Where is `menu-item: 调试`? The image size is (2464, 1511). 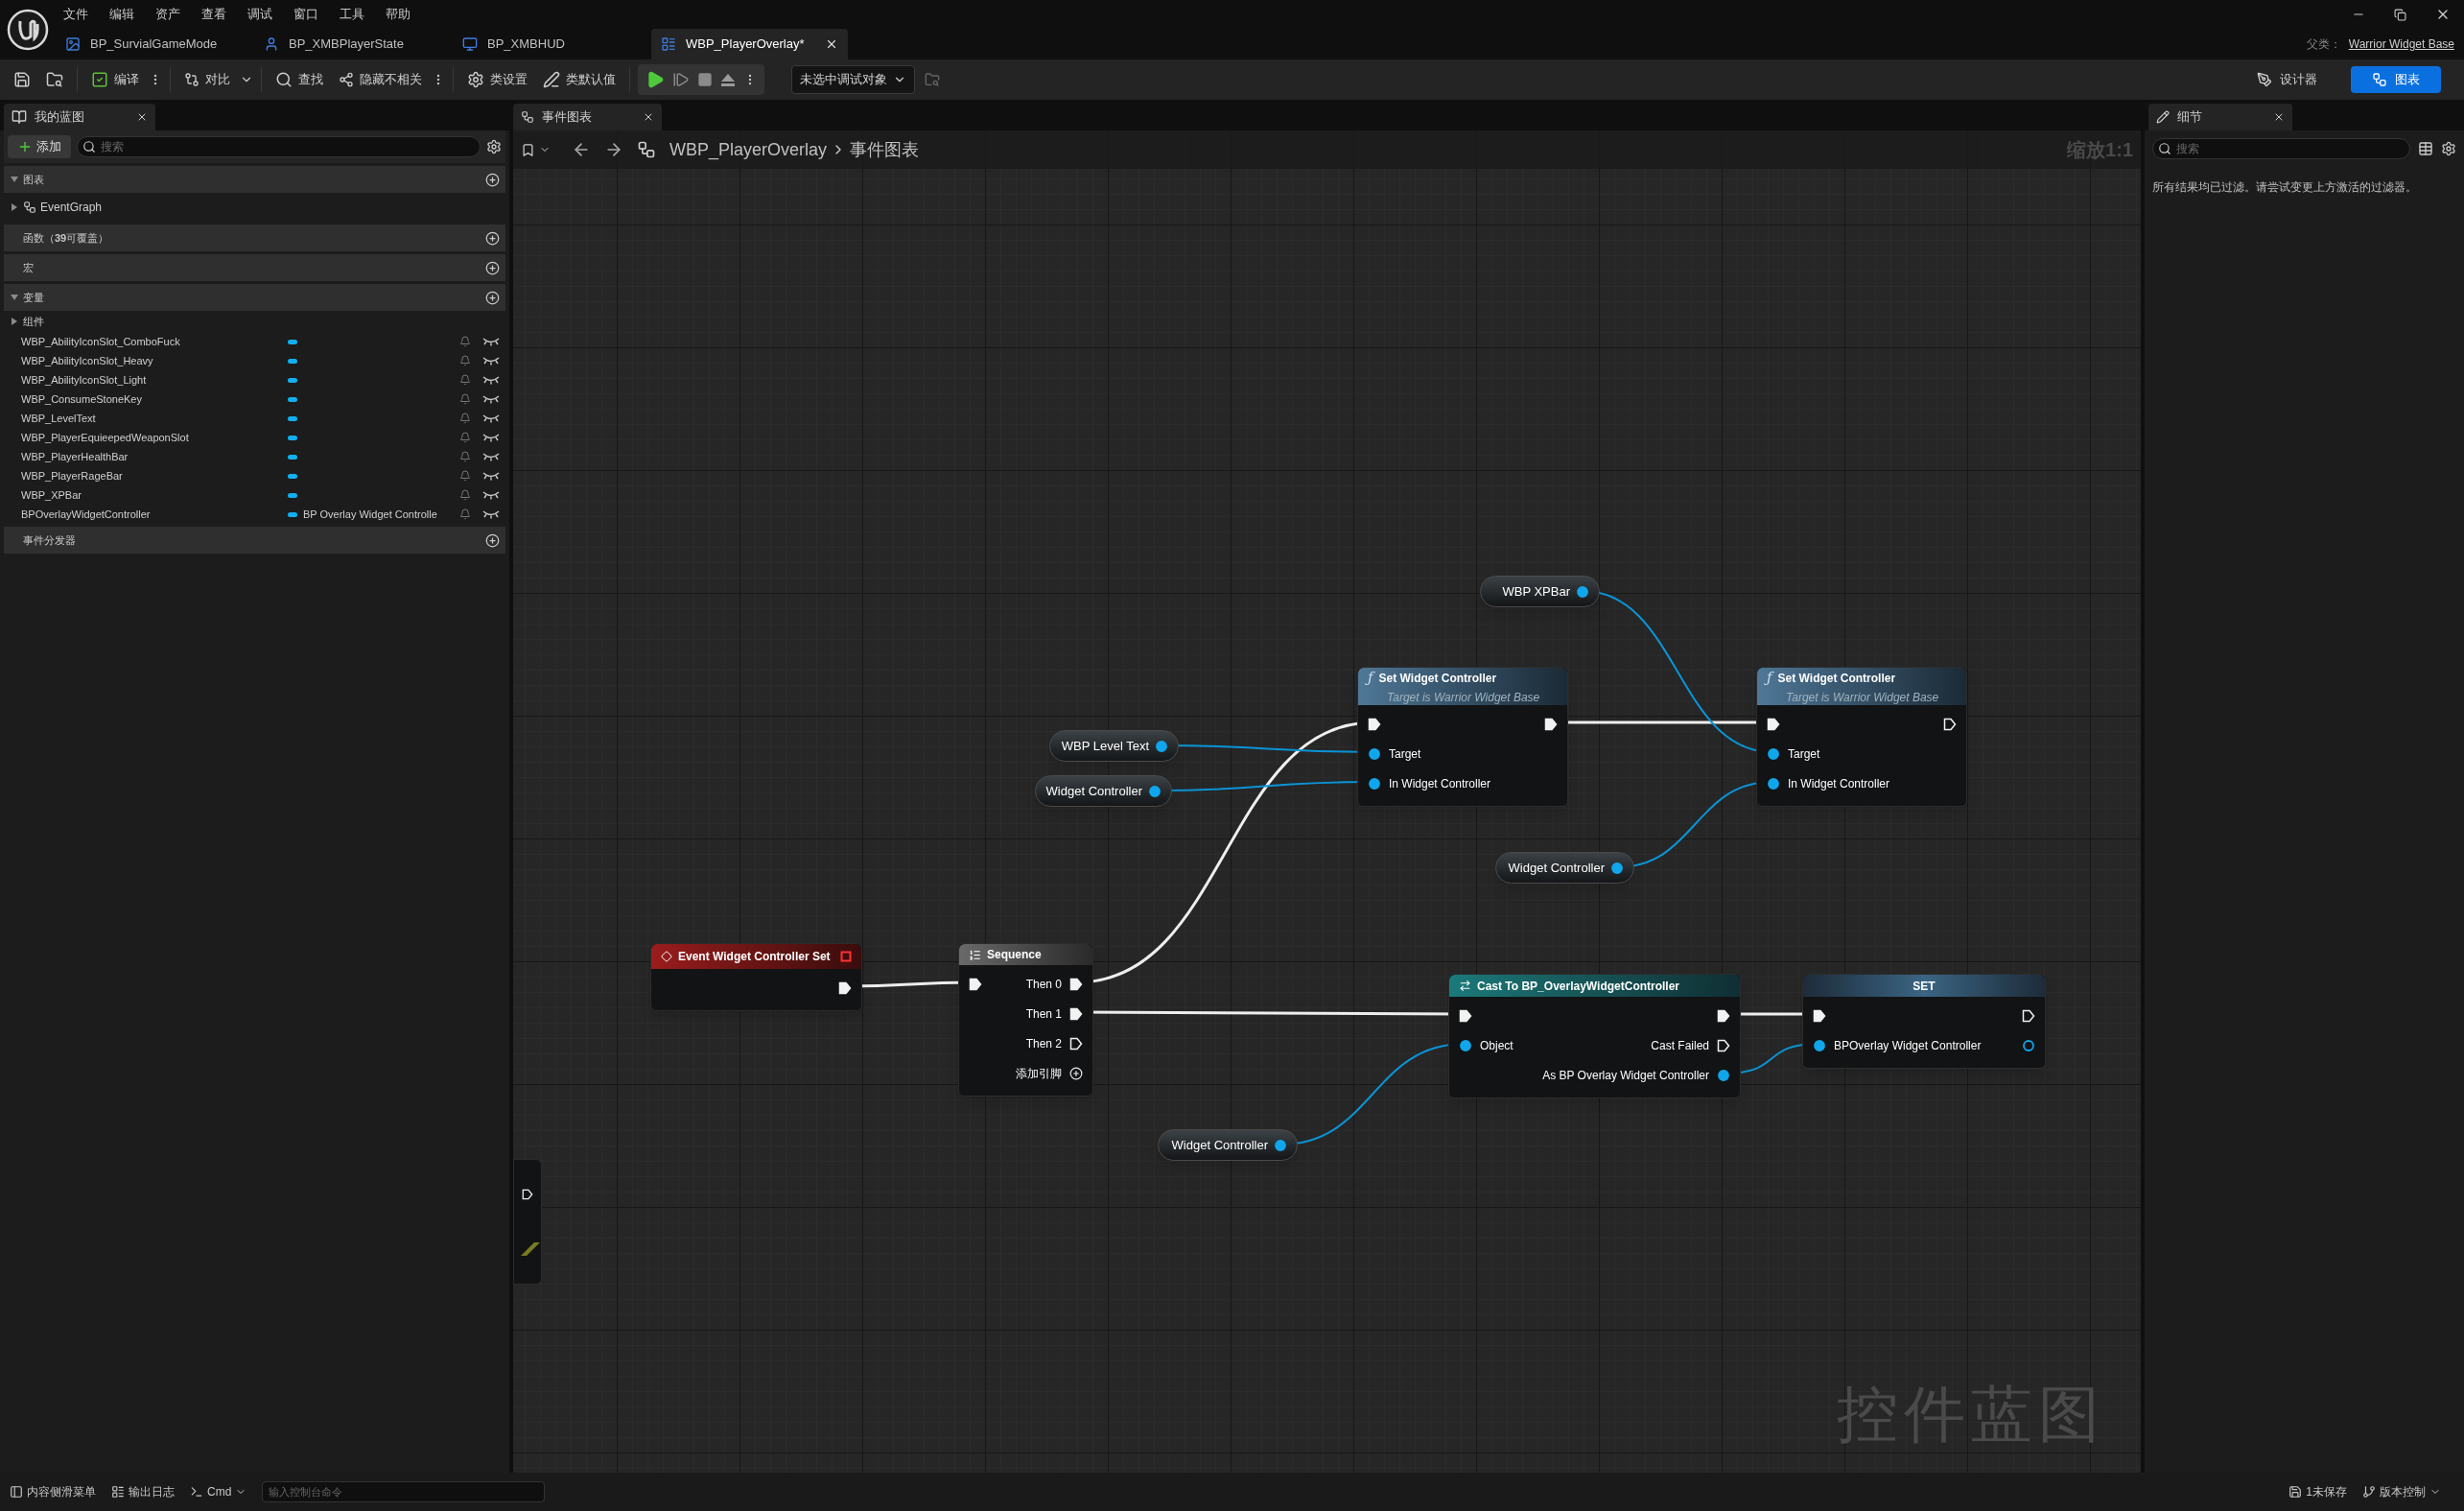 menu-item: 调试 is located at coordinates (260, 14).